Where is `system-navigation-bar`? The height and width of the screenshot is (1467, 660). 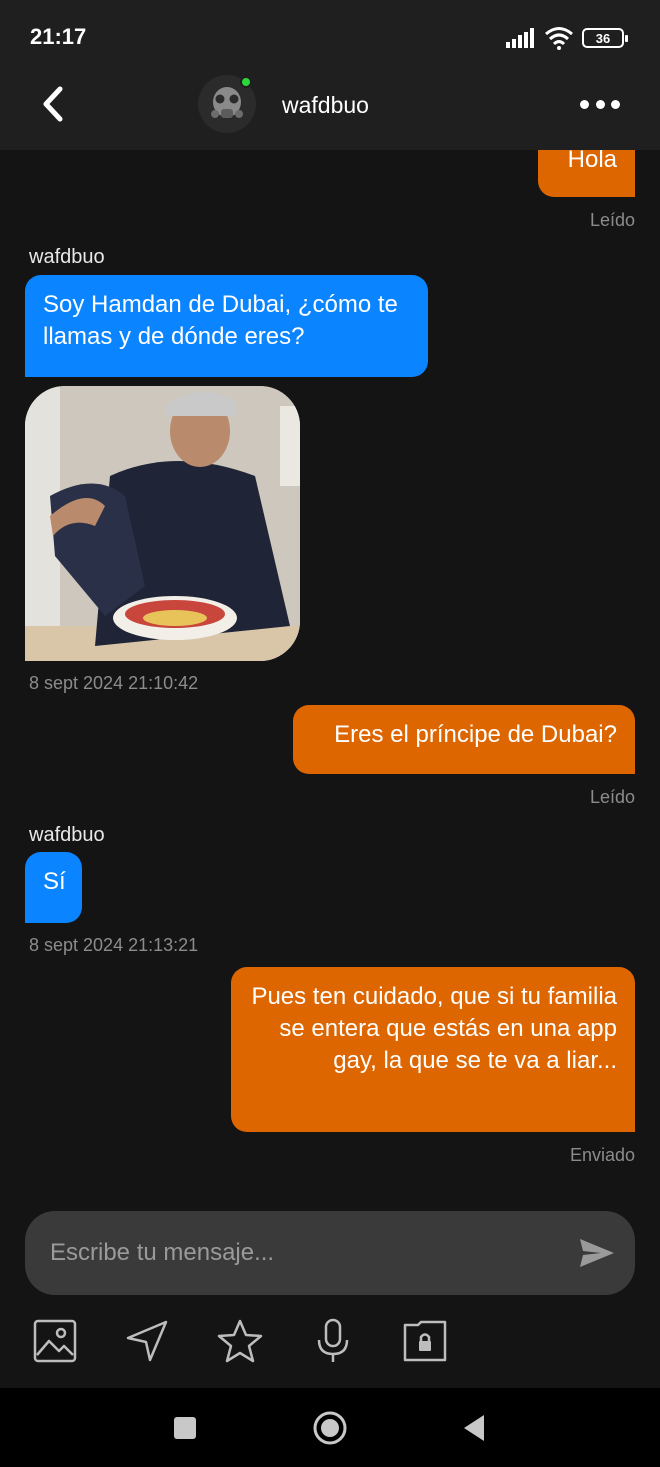 system-navigation-bar is located at coordinates (330, 1427).